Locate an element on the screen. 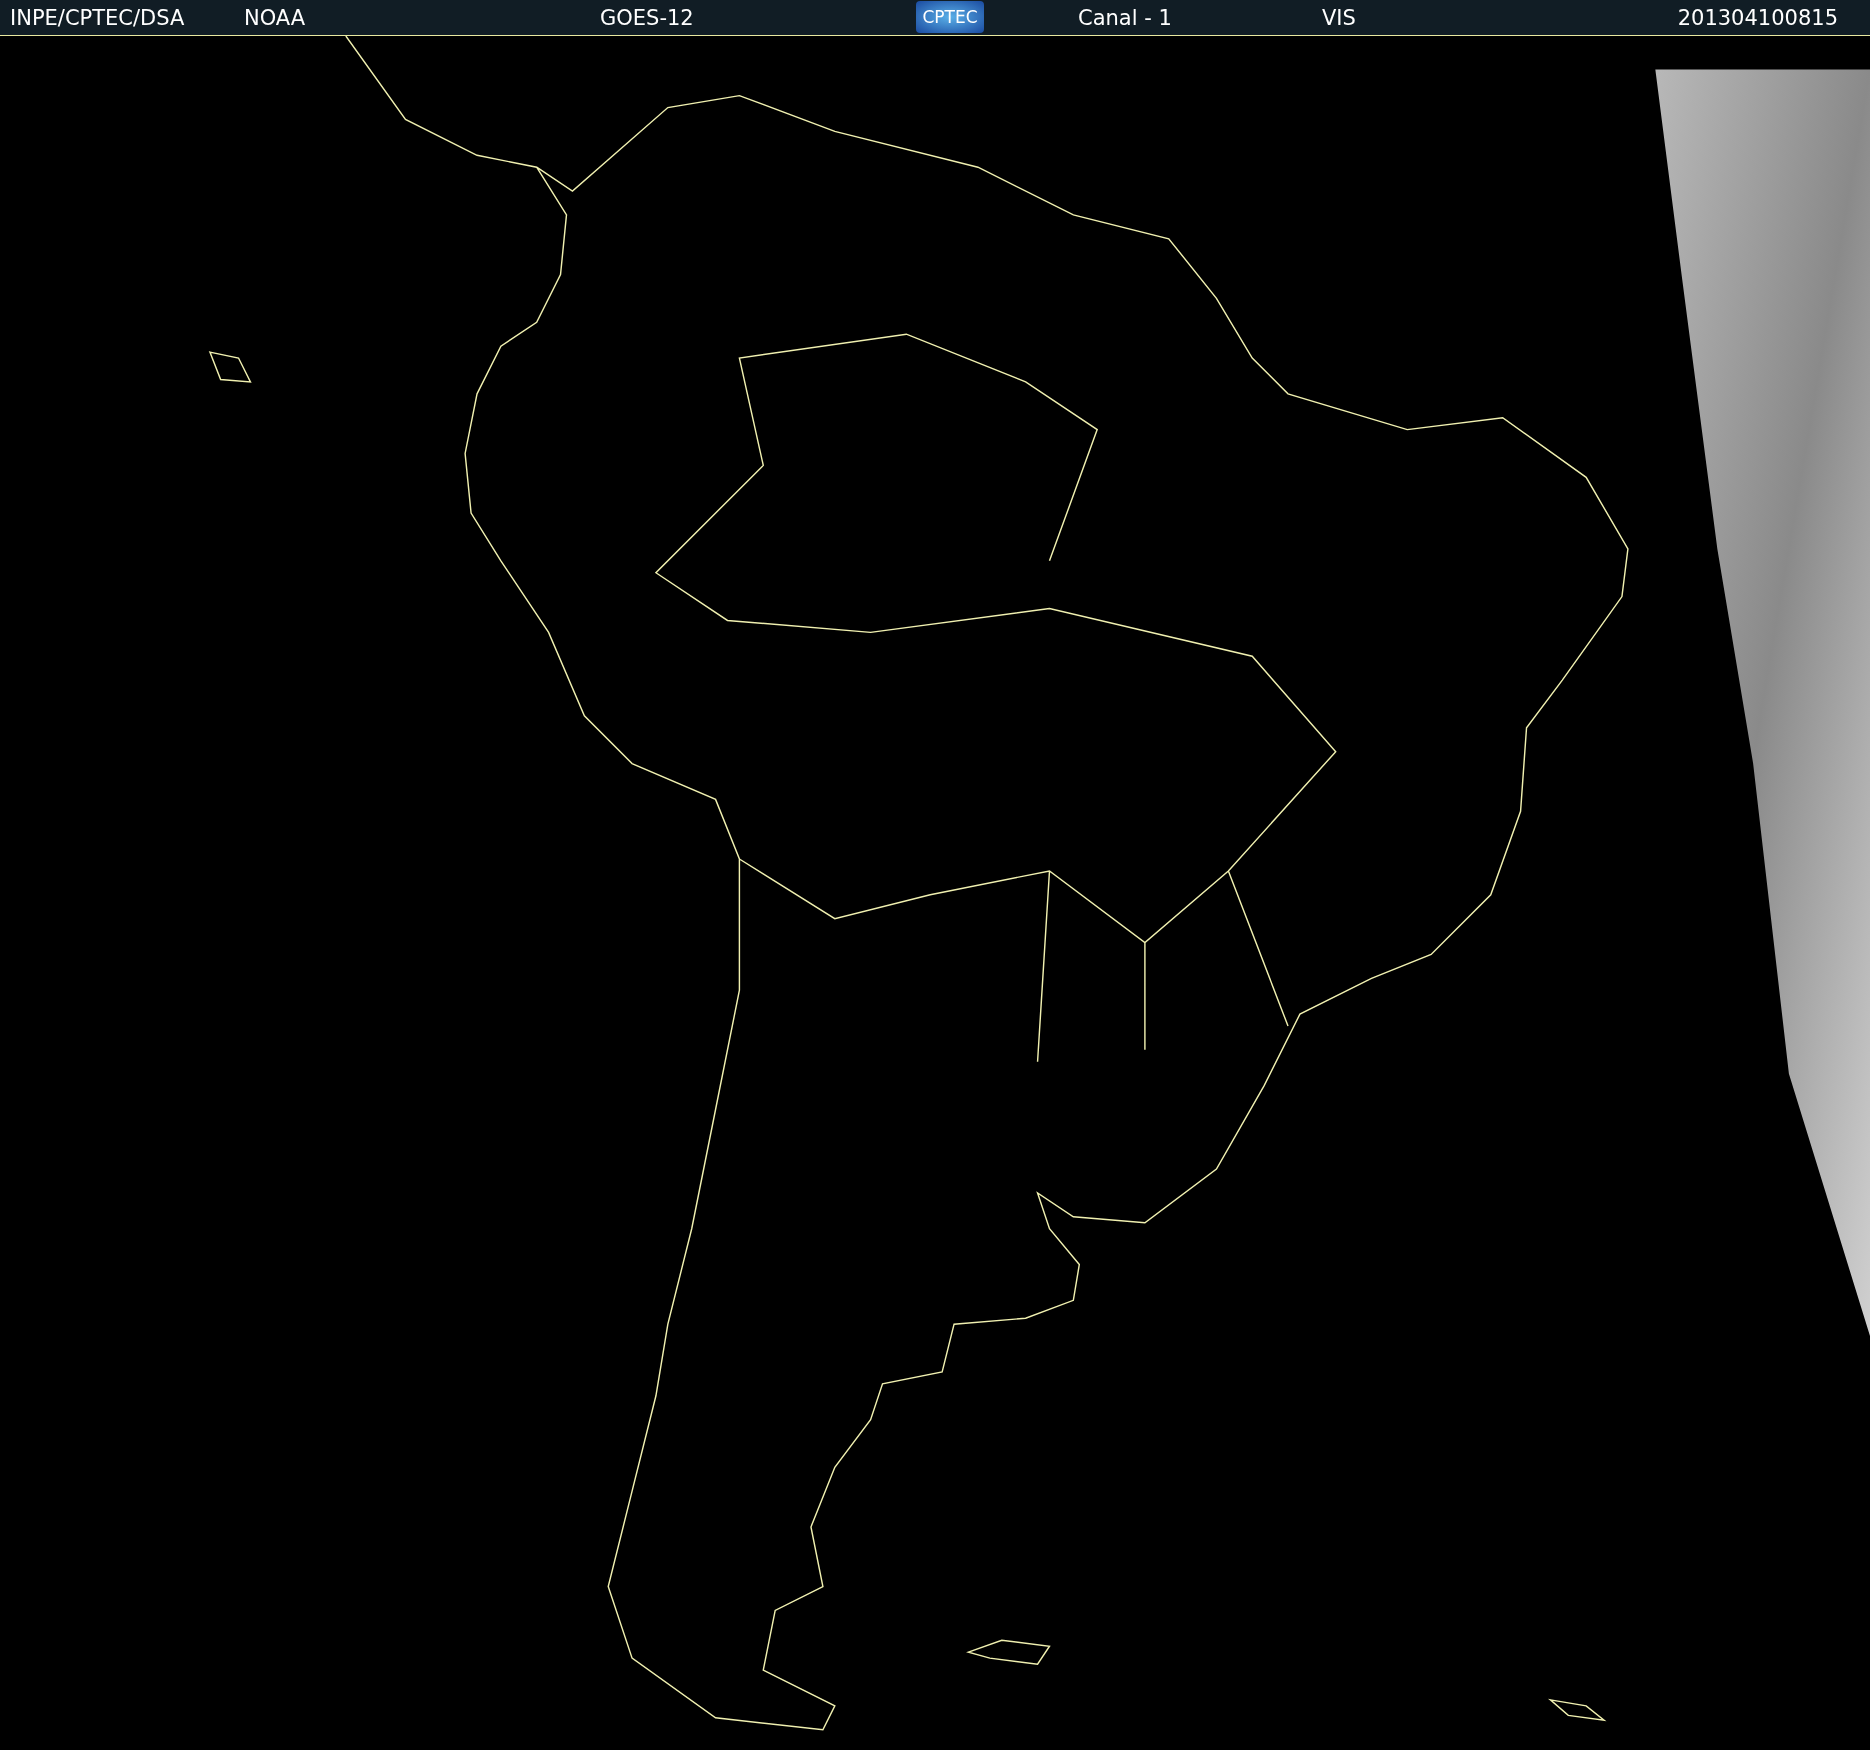  header-label: Canal - 1 is located at coordinates (1125, 18).